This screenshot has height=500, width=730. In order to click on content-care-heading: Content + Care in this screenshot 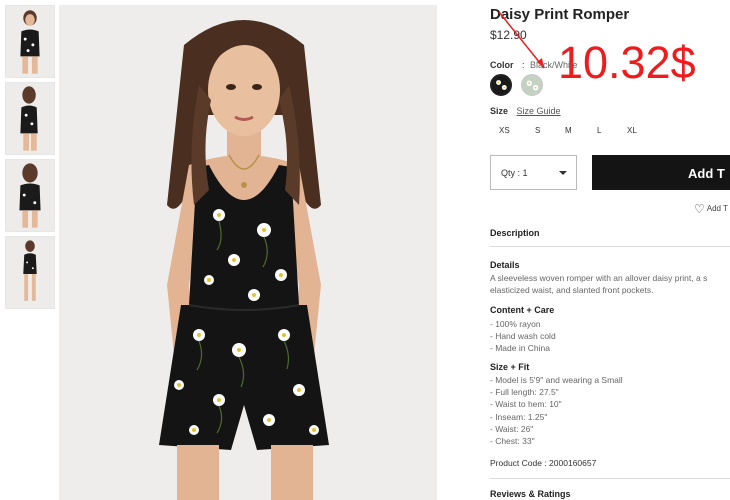, I will do `click(522, 310)`.